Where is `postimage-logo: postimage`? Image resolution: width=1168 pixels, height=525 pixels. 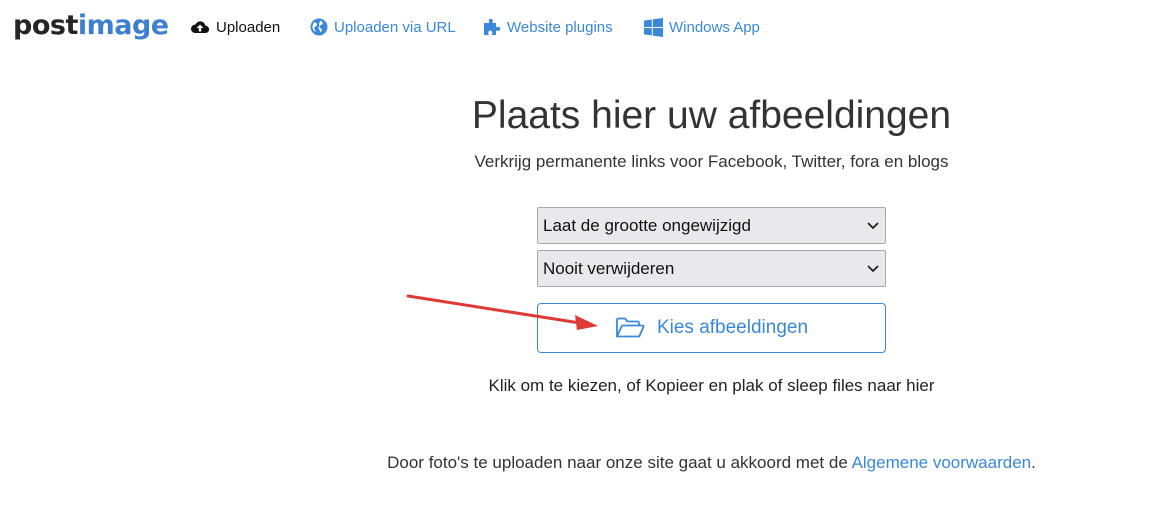 postimage-logo: postimage is located at coordinates (91, 26).